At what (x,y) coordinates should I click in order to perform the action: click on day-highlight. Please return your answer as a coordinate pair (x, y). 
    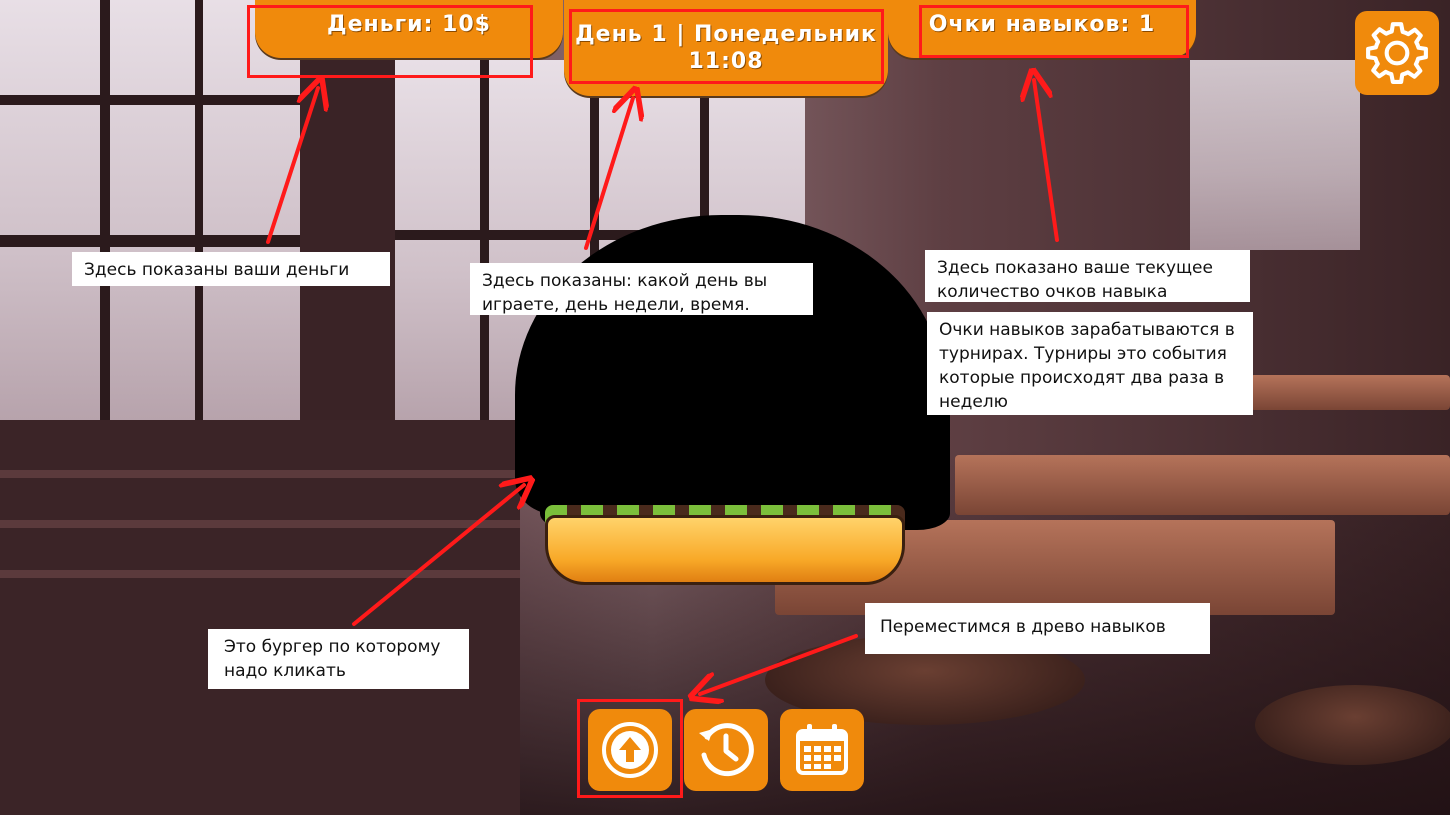
    Looking at the image, I should click on (726, 46).